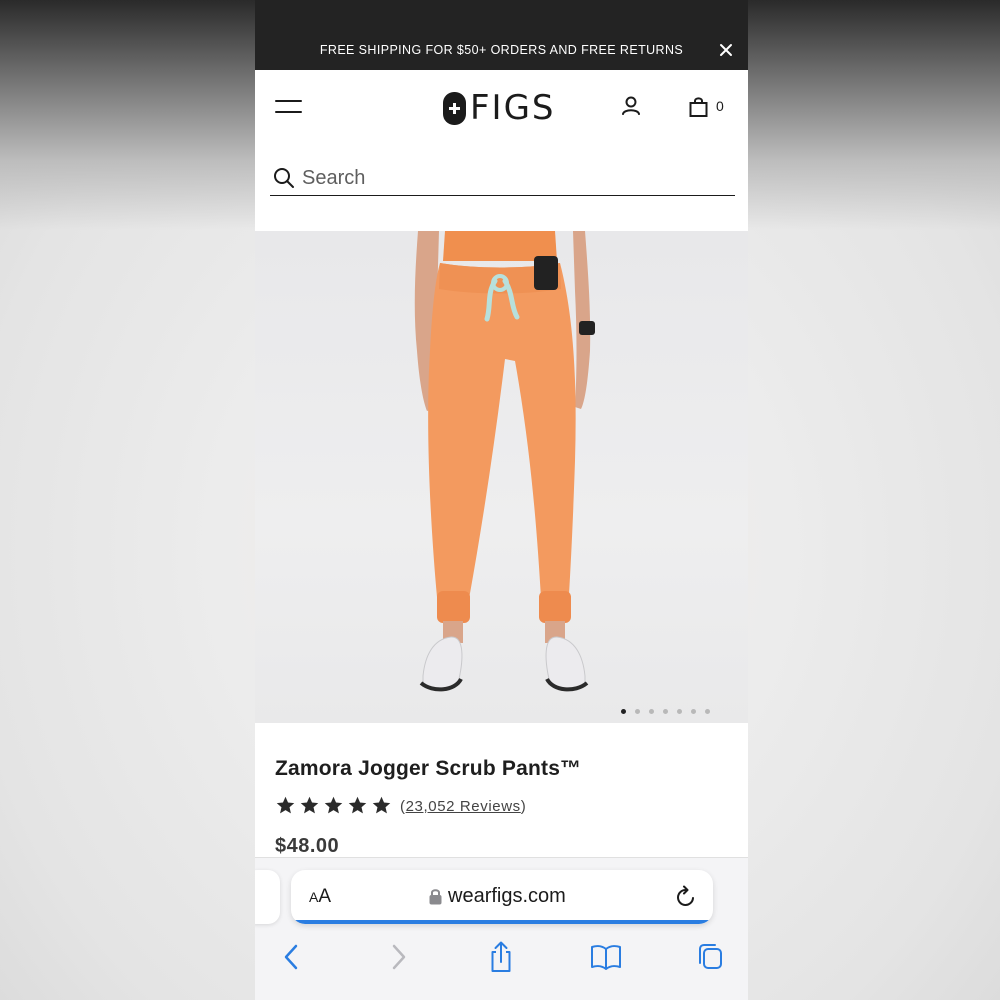 This screenshot has height=1000, width=1000. I want to click on cart-count: 0, so click(720, 106).